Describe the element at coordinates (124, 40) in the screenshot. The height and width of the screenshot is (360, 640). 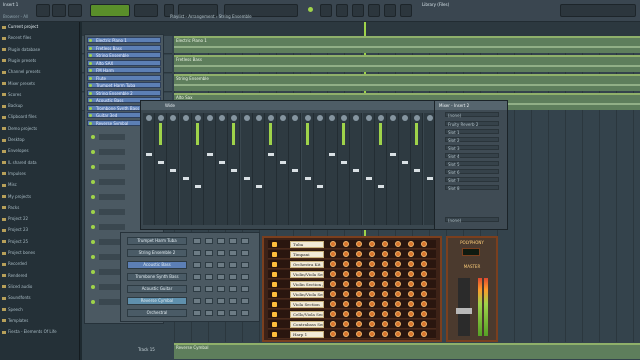
I see `channel-button: Electric Piano 1` at that location.